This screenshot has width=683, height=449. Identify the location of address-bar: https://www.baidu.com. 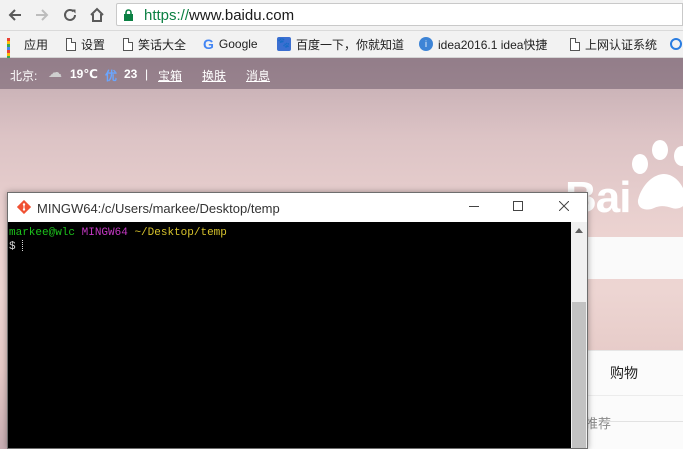
(399, 14).